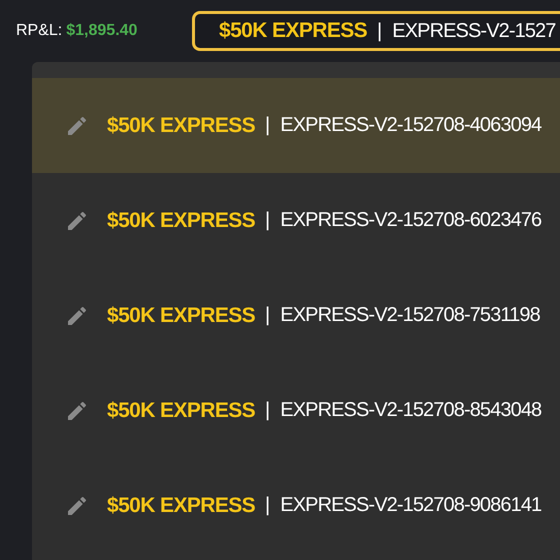 This screenshot has height=560, width=560. Describe the element at coordinates (102, 31) in the screenshot. I see `pnl-value: $1,895.40` at that location.